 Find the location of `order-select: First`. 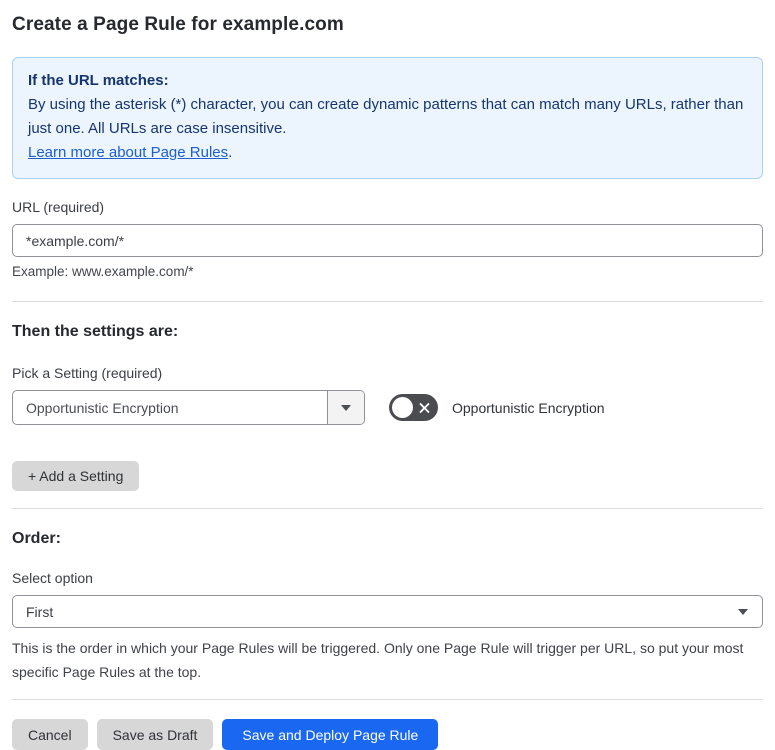

order-select: First is located at coordinates (387, 611).